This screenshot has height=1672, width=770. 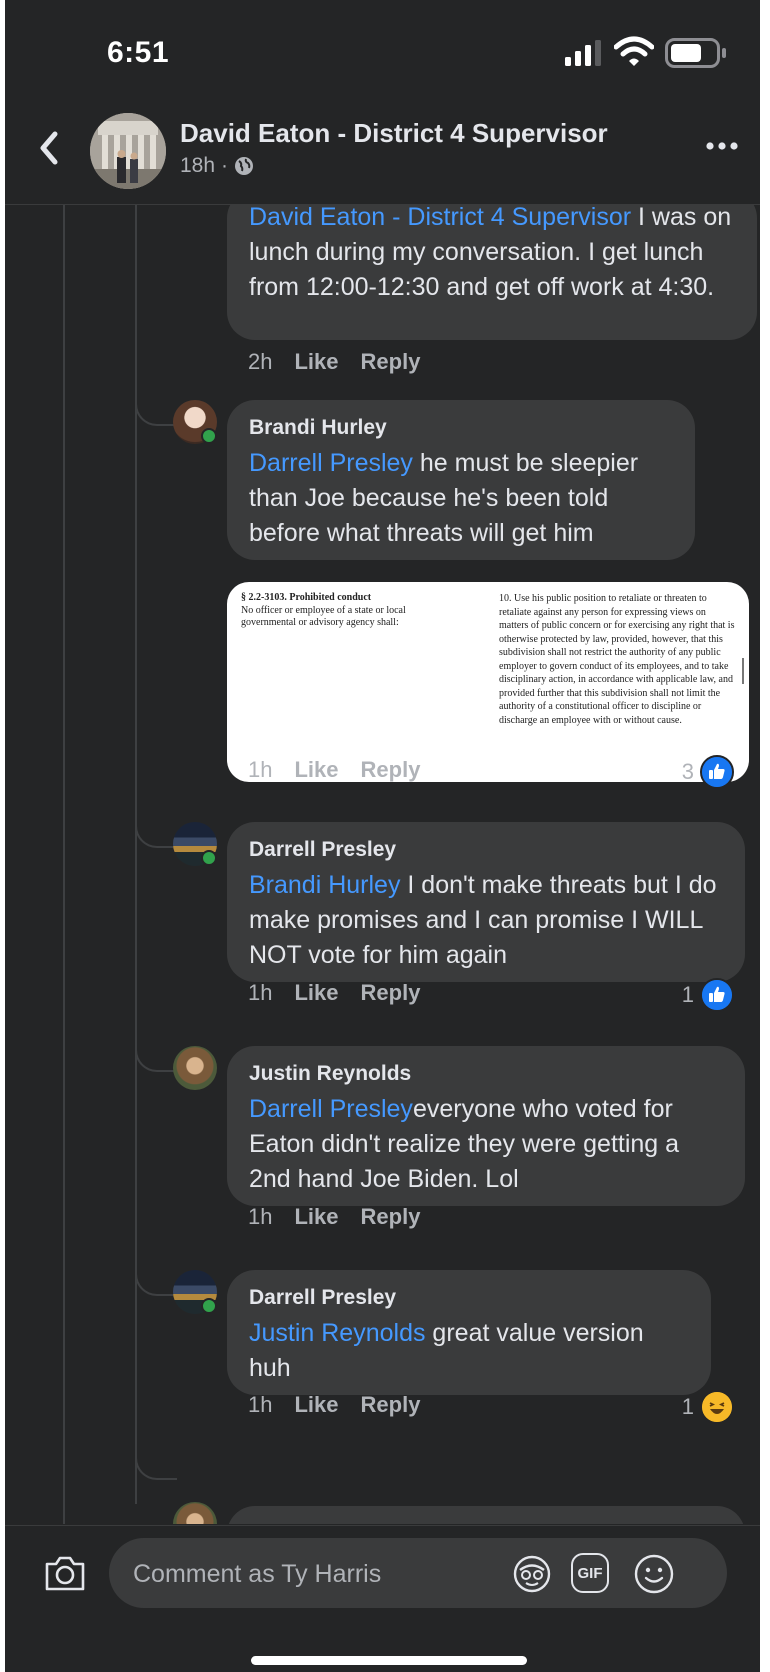 I want to click on comment-time: 2h, so click(x=260, y=361).